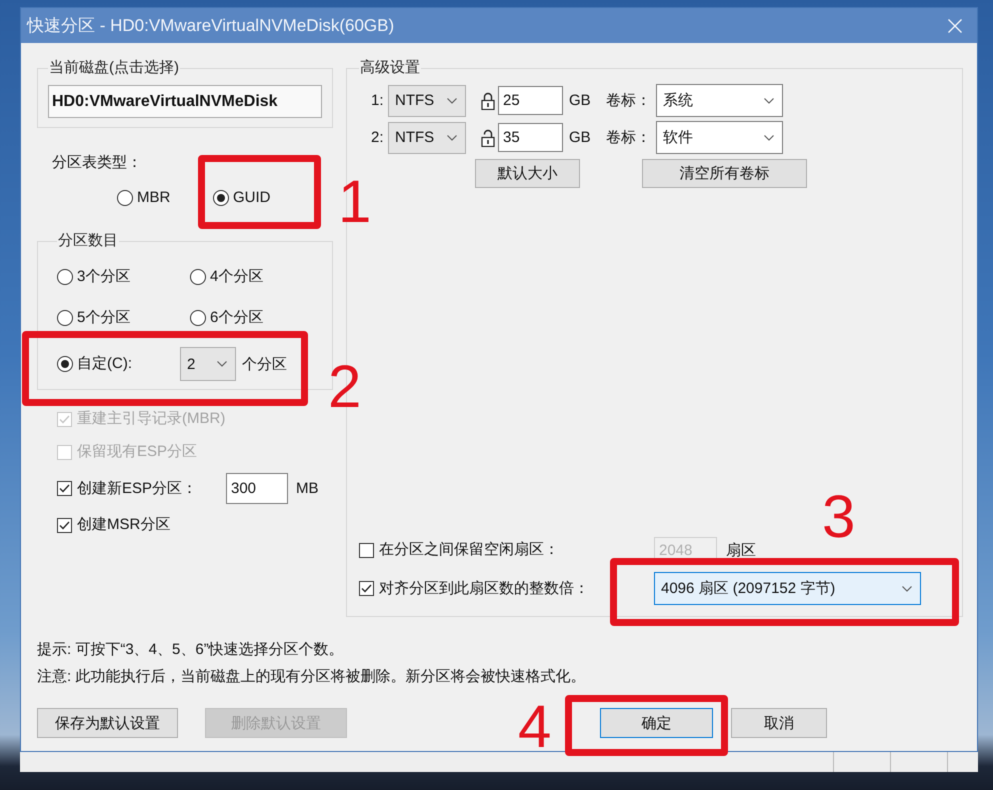  I want to click on clear-labels-button: 清空所有卷标, so click(724, 173).